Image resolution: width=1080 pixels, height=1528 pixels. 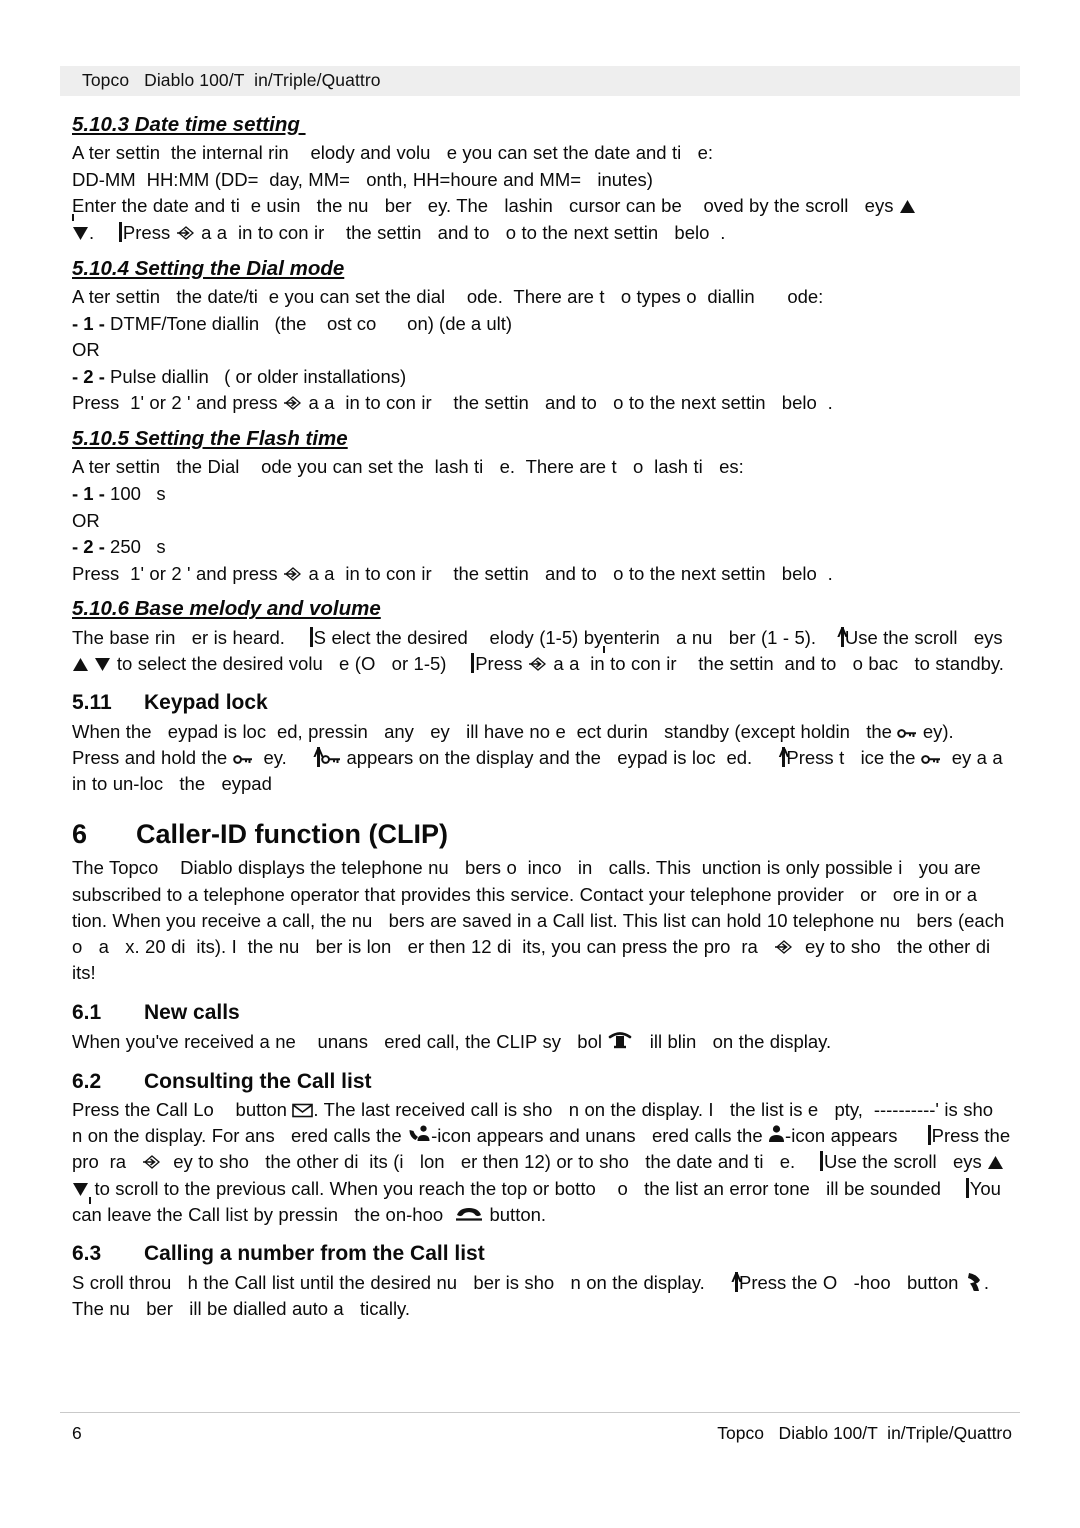 What do you see at coordinates (182, 1109) in the screenshot?
I see `text: Press the Call Lo button` at bounding box center [182, 1109].